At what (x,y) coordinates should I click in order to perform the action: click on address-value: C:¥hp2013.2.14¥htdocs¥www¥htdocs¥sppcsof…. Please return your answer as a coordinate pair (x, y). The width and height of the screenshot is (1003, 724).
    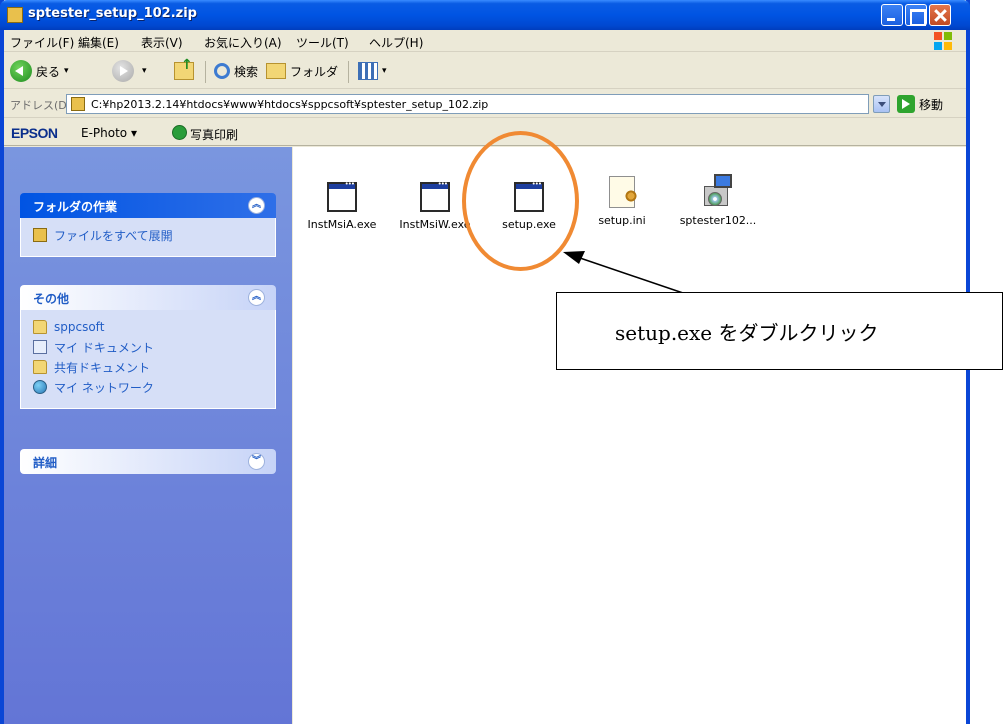
    Looking at the image, I should click on (290, 104).